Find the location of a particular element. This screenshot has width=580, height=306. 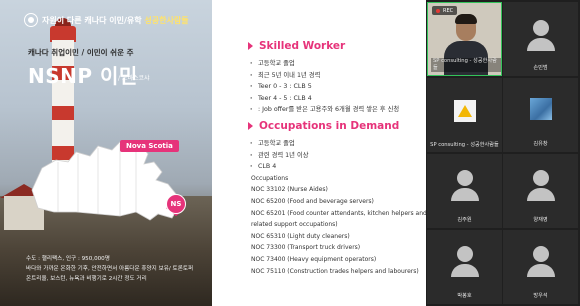

brand-name: 성공한사람들 is located at coordinates (166, 20).